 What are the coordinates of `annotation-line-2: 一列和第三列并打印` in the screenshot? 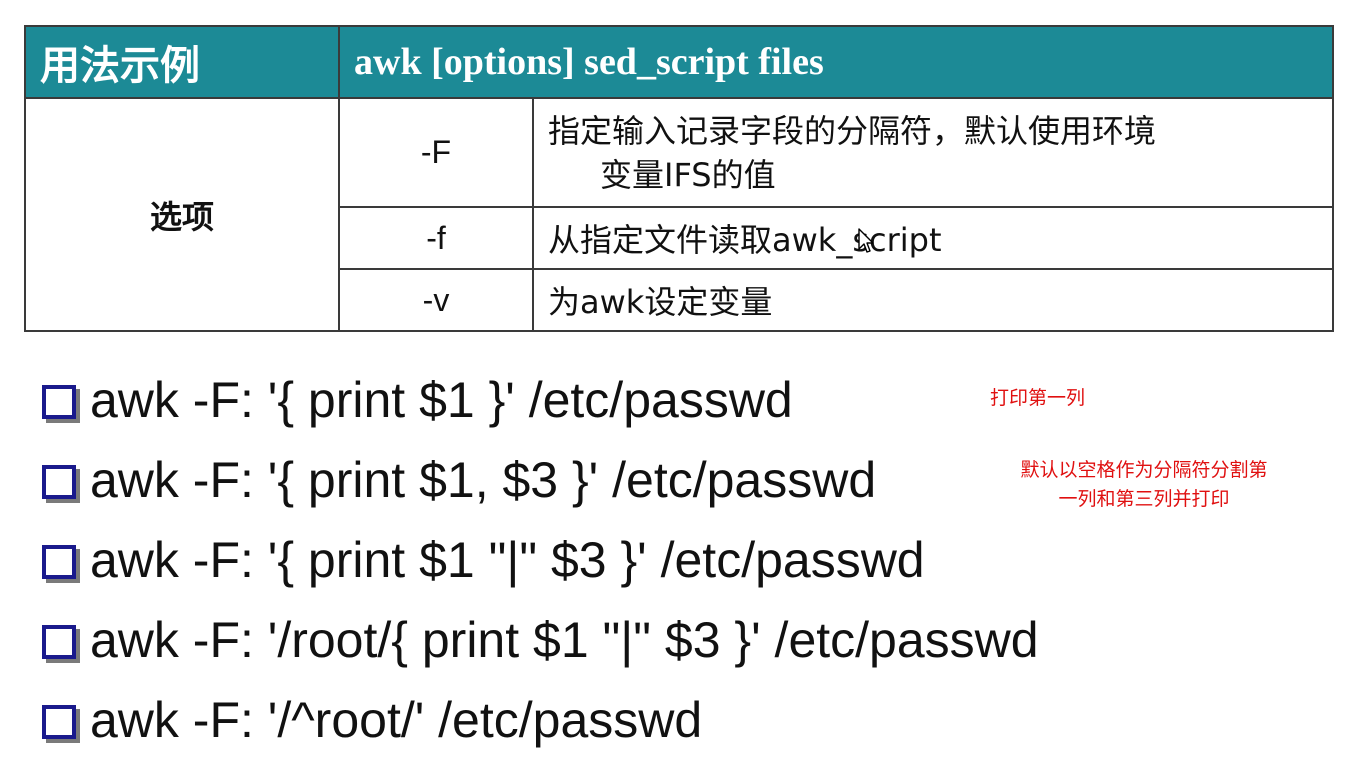 It's located at (1144, 499).